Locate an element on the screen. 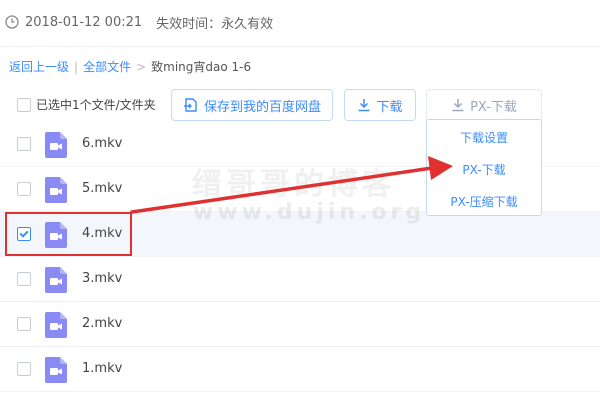 The image size is (600, 400). breadcrumb: 返回上一级 | 全部文件 > 致ming宵dao 1-6 is located at coordinates (130, 66).